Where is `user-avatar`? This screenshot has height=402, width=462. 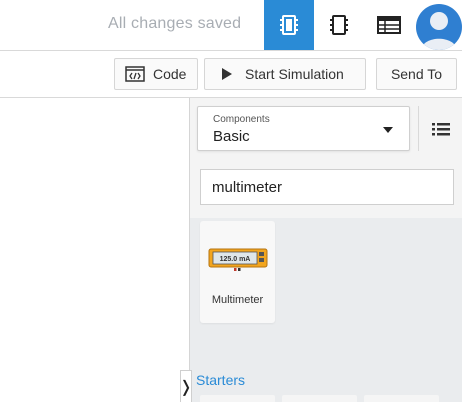 user-avatar is located at coordinates (439, 27).